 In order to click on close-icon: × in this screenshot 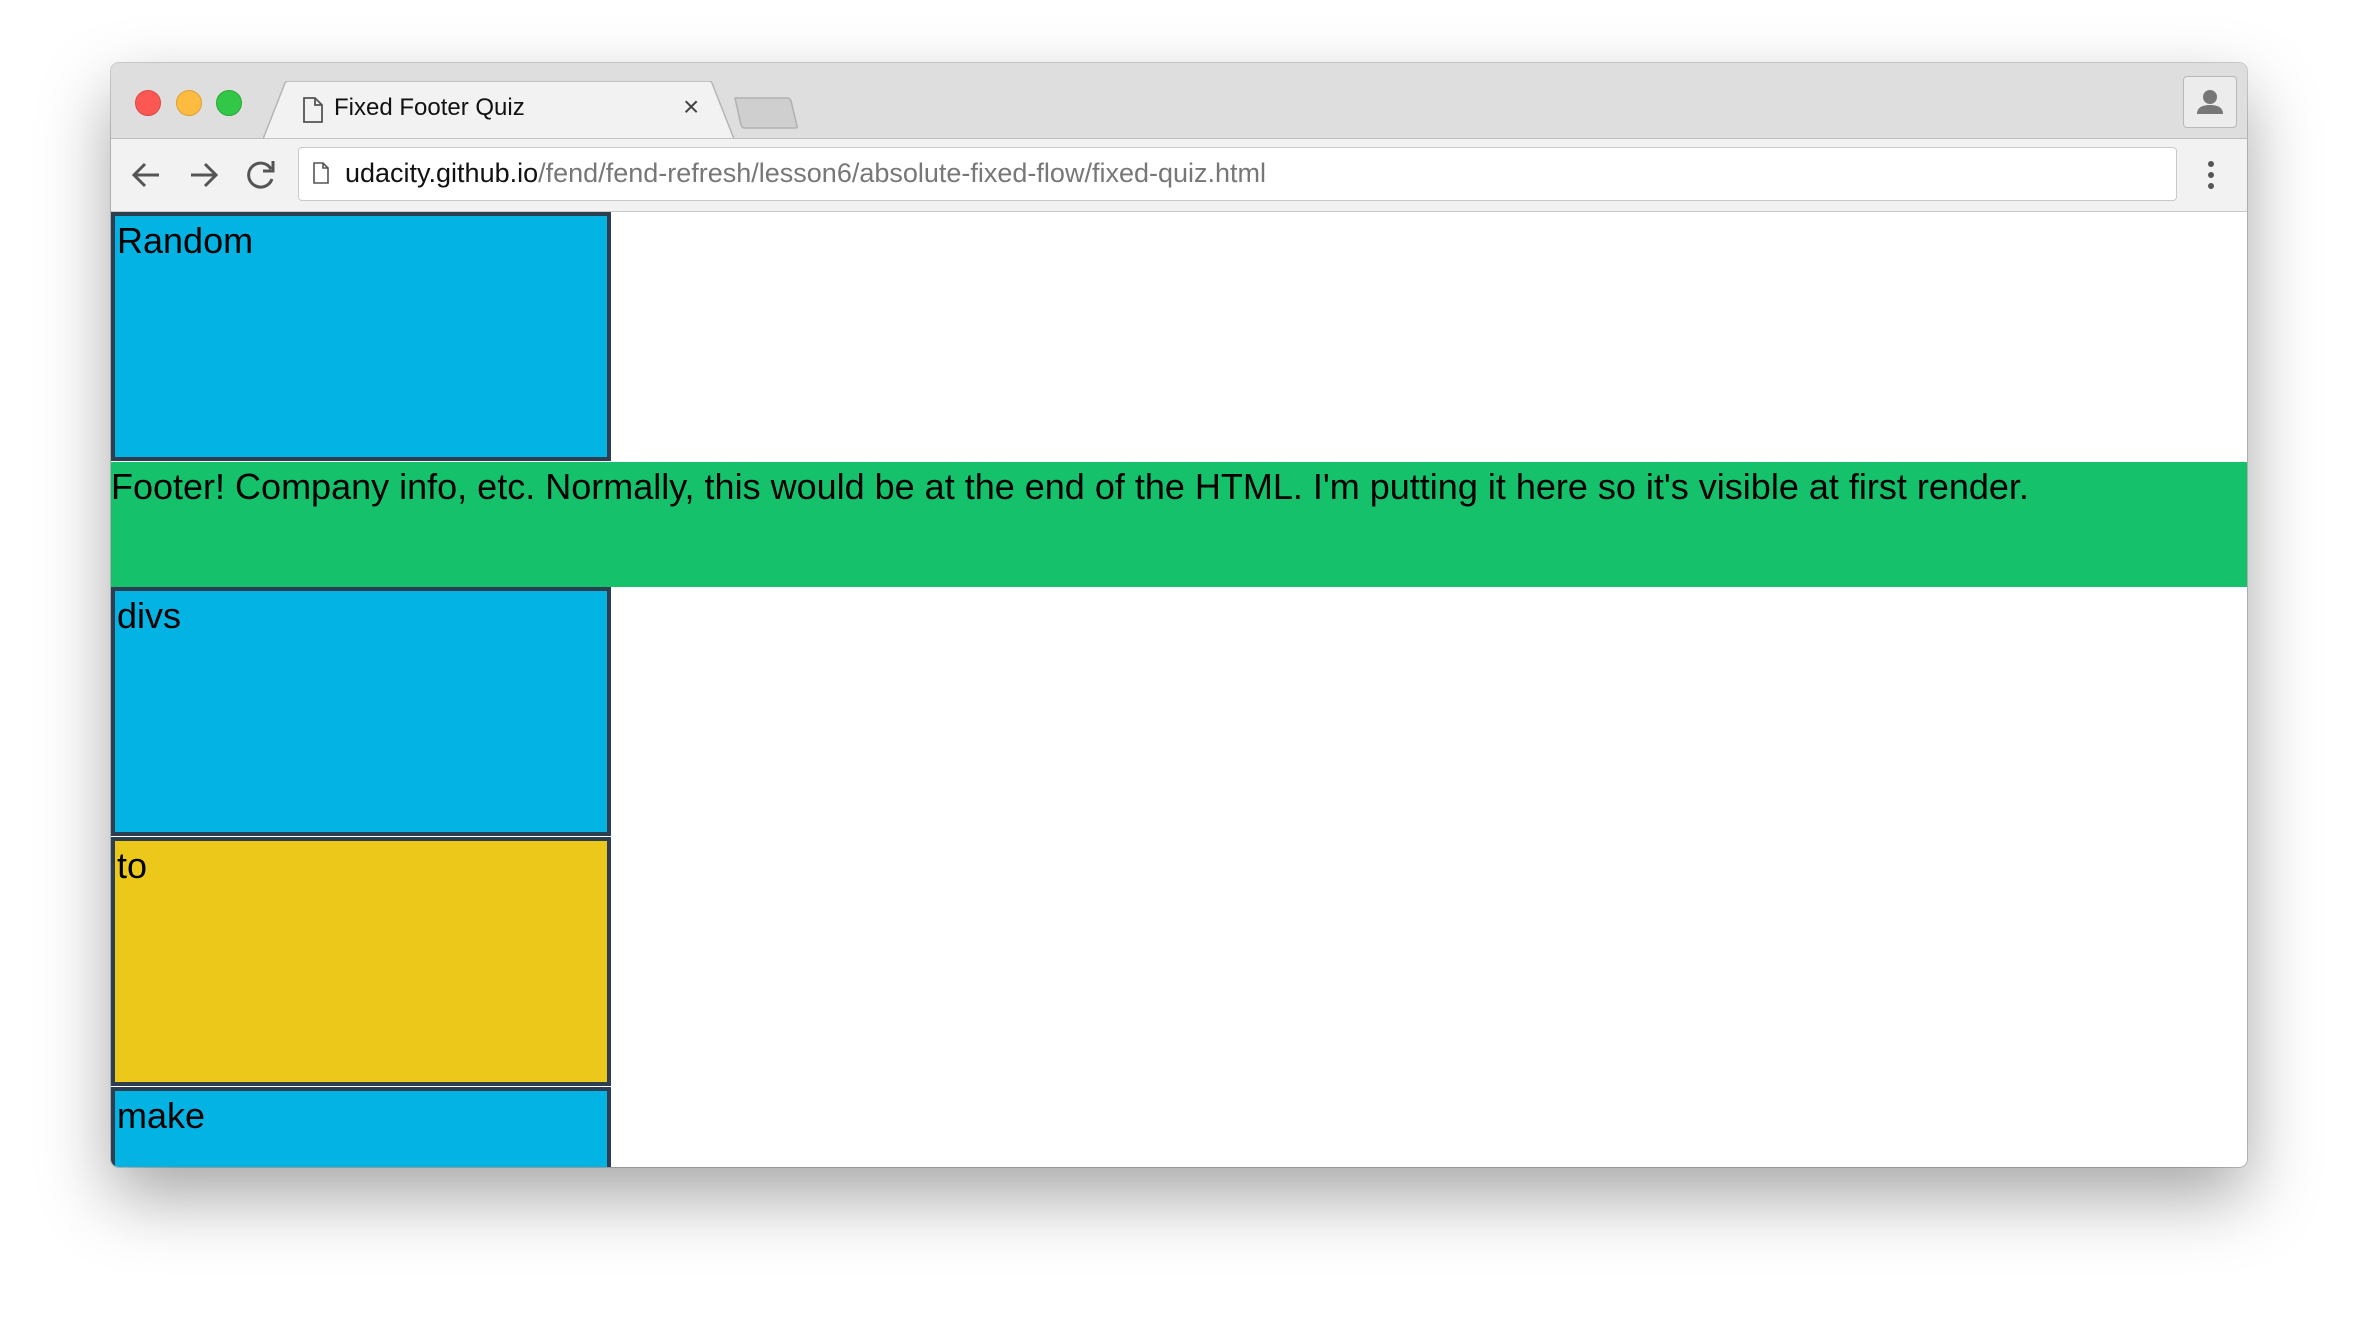, I will do `click(691, 107)`.